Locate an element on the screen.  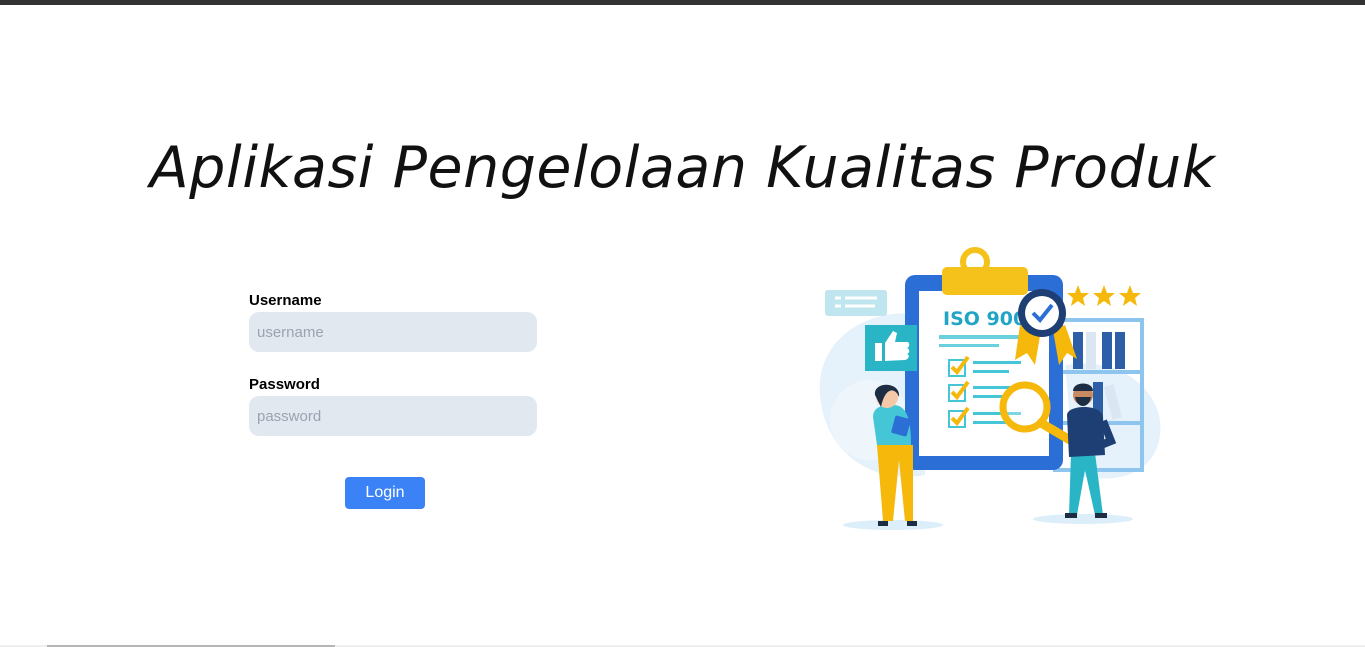
password-input is located at coordinates (393, 416).